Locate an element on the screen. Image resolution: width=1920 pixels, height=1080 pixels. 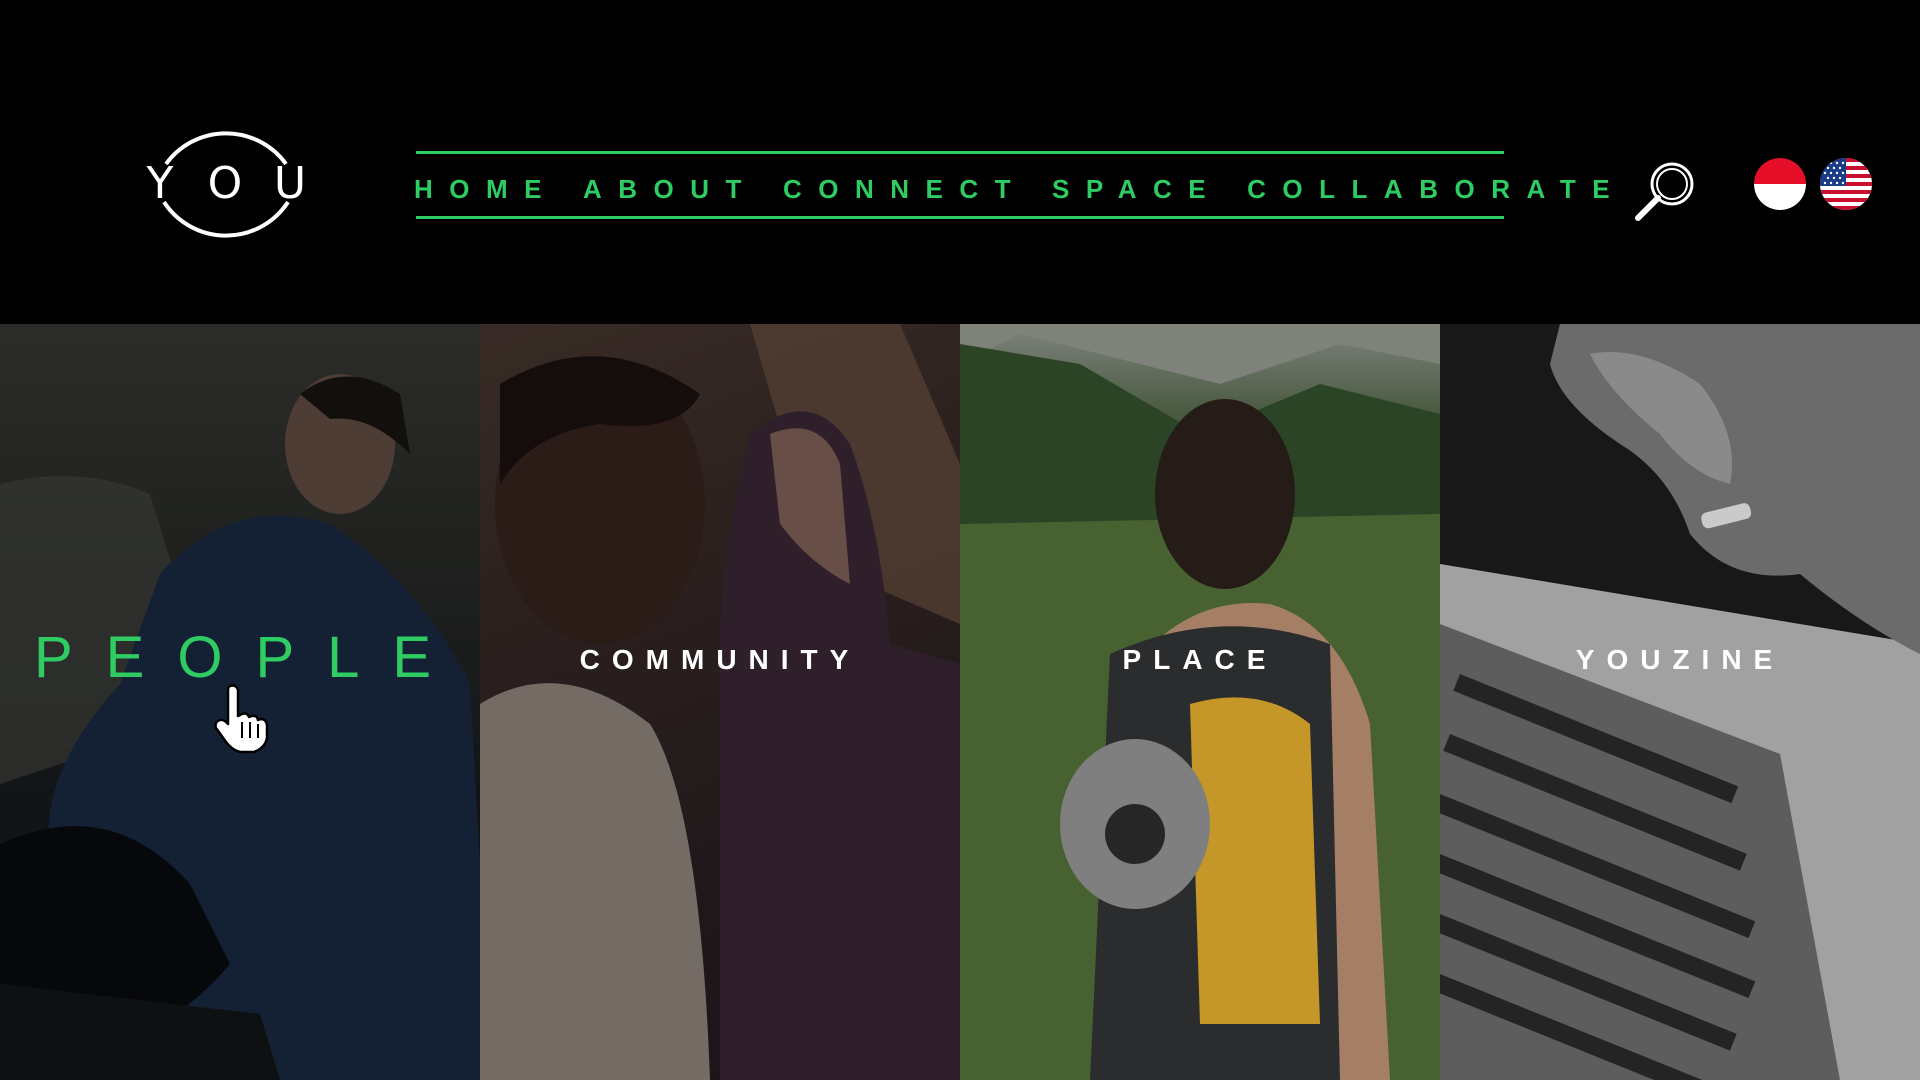
you-logo: Y O U is located at coordinates (226, 183).